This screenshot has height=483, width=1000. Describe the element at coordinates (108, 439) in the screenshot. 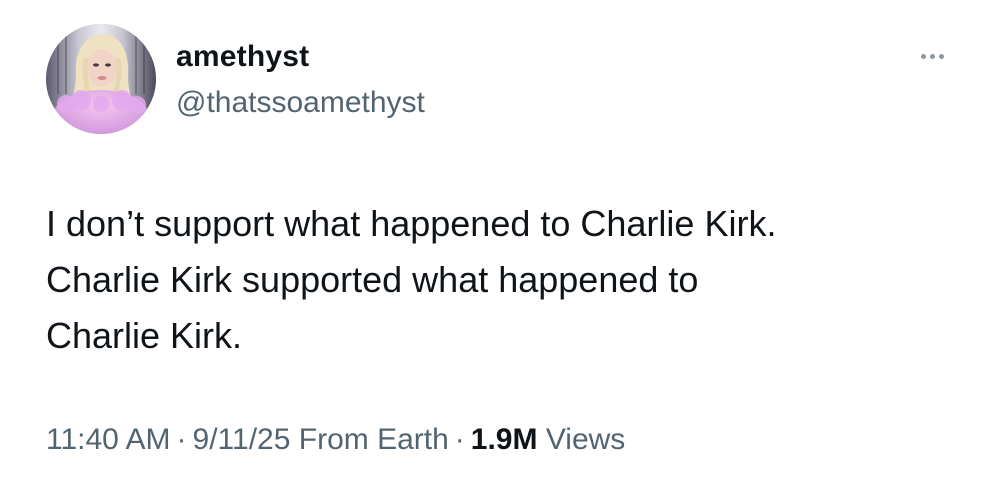

I see `tweet-time: 11:40 AM` at that location.